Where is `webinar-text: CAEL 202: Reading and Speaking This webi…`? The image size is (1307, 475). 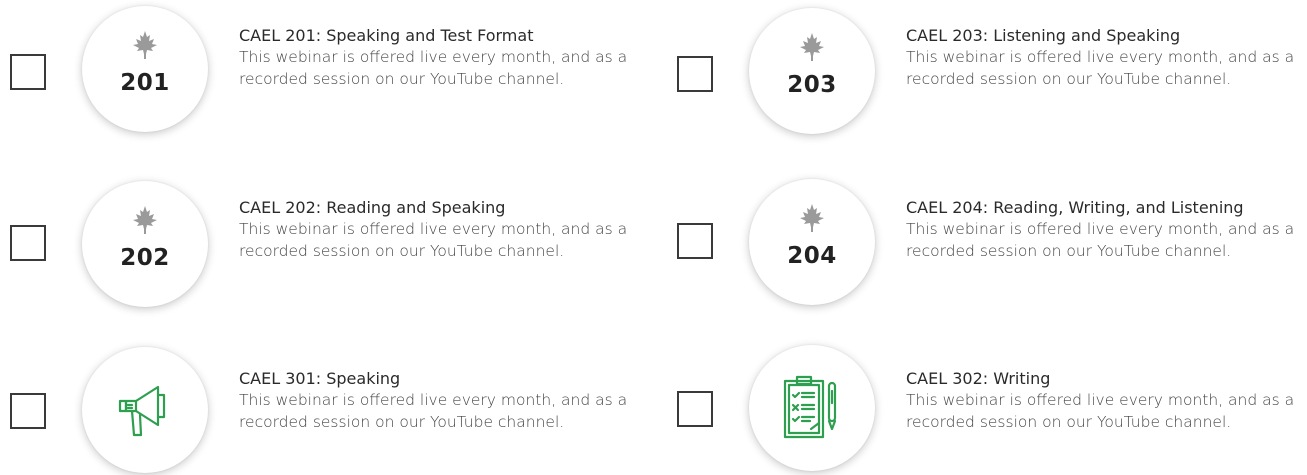
webinar-text: CAEL 202: Reading and Speaking This webi… is located at coordinates (444, 229).